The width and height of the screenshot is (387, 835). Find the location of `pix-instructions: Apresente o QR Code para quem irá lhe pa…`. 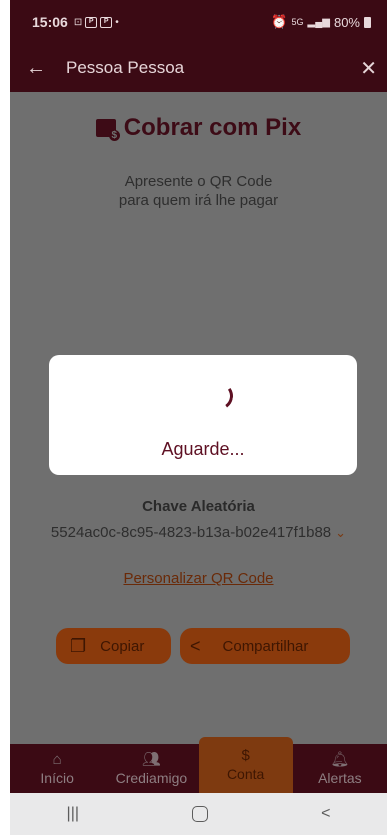

pix-instructions: Apresente o QR Code para quem irá lhe pa… is located at coordinates (198, 191).